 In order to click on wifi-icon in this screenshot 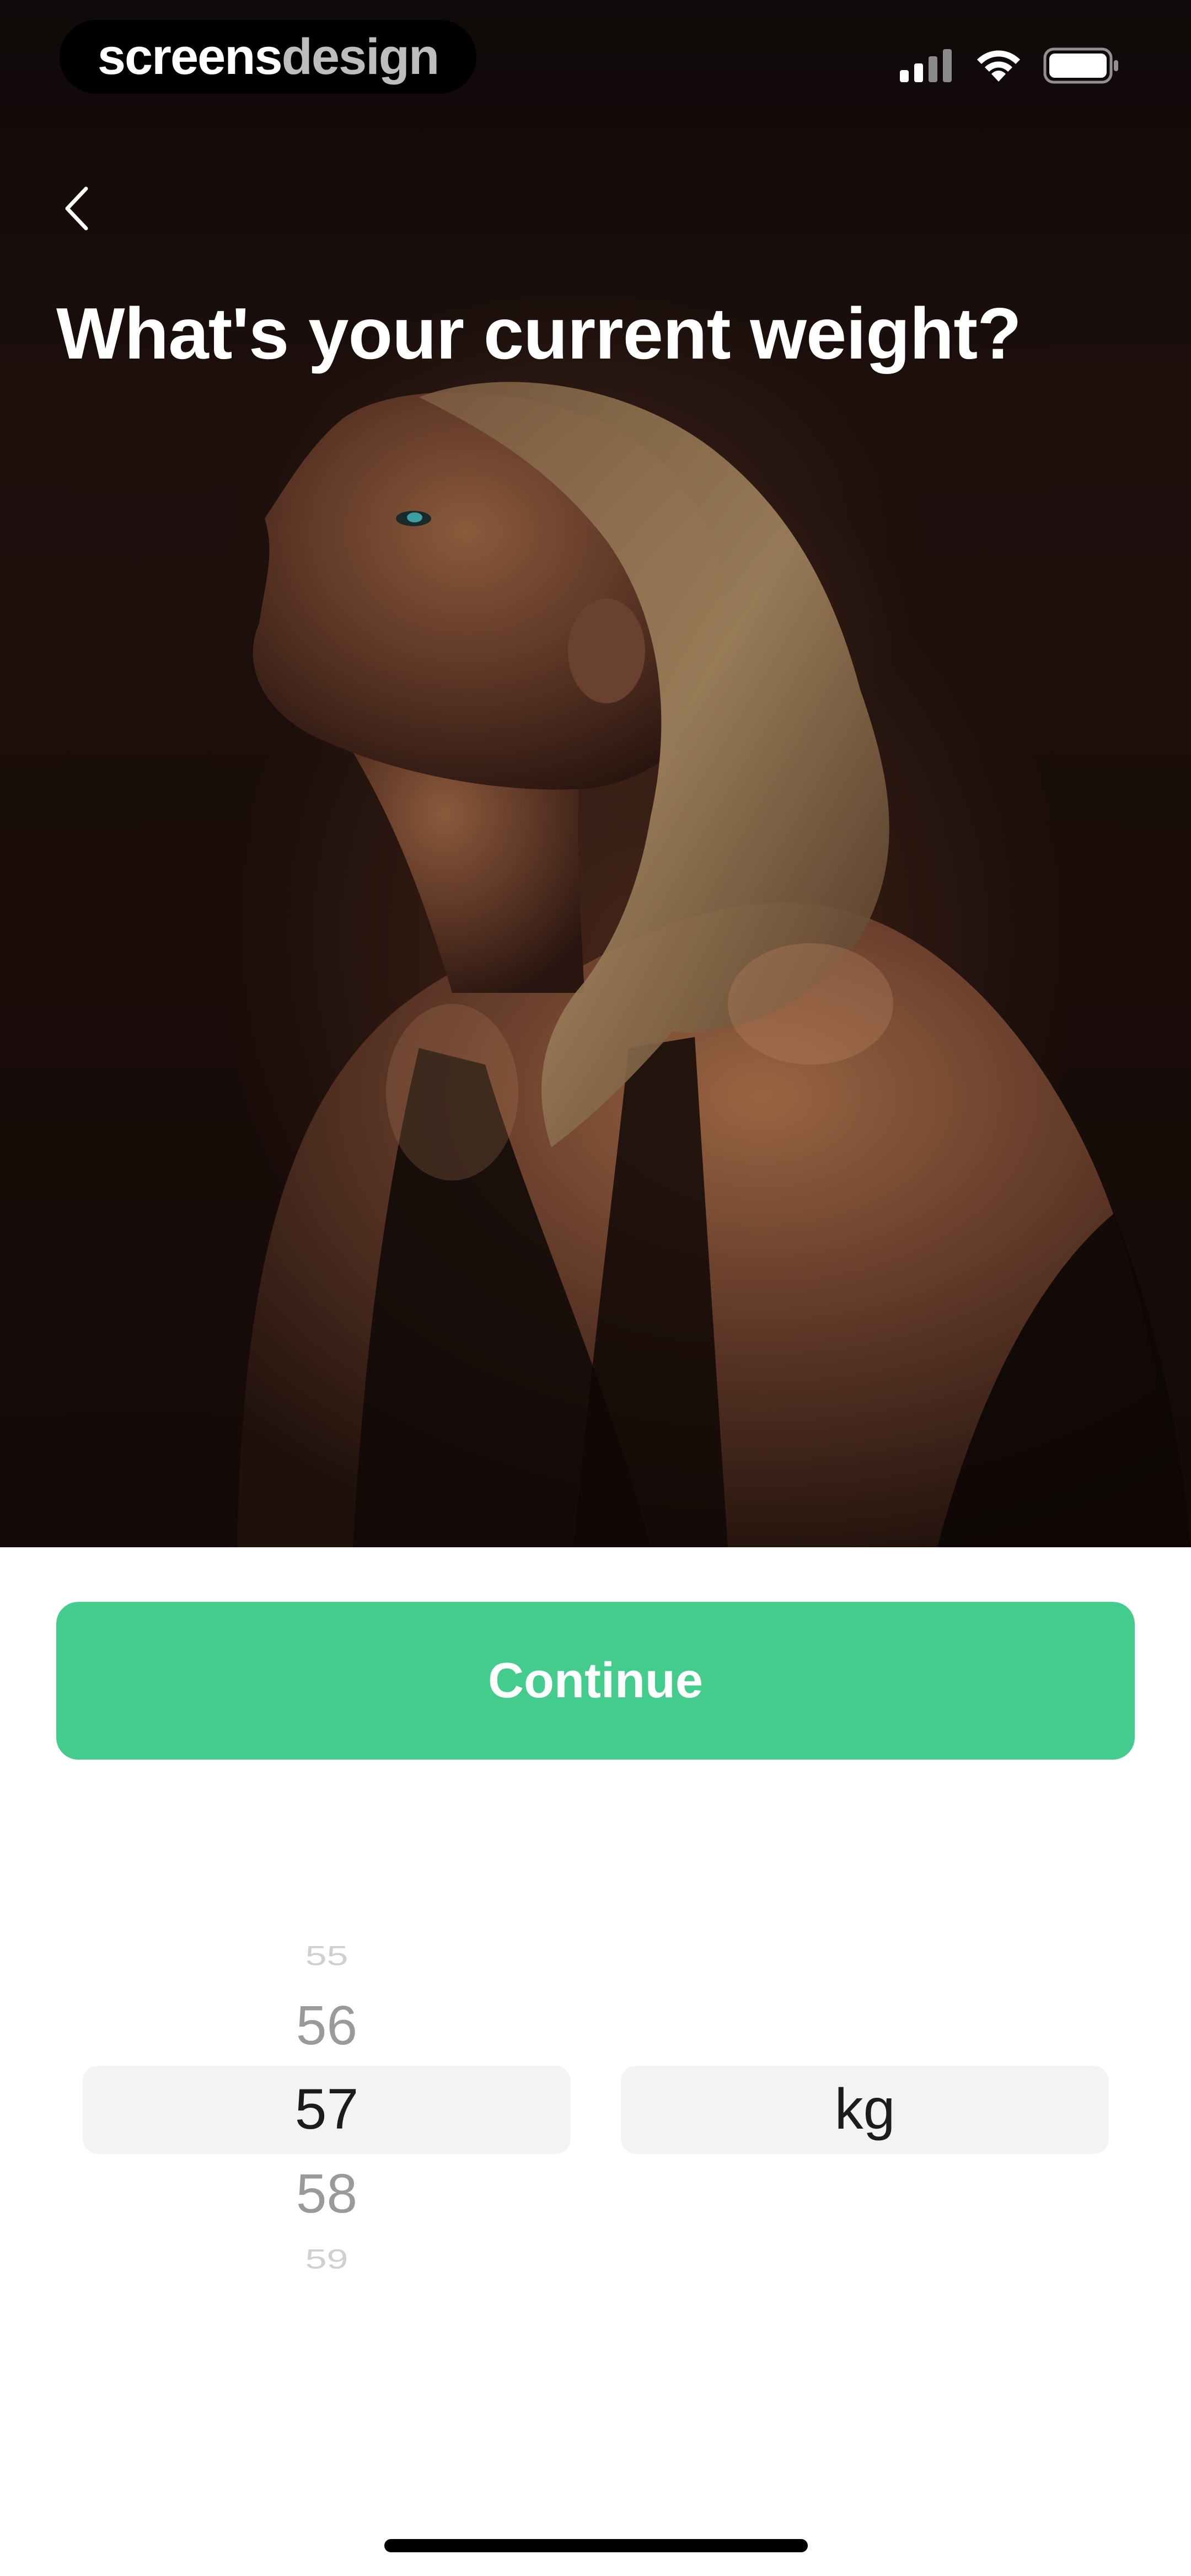, I will do `click(998, 67)`.